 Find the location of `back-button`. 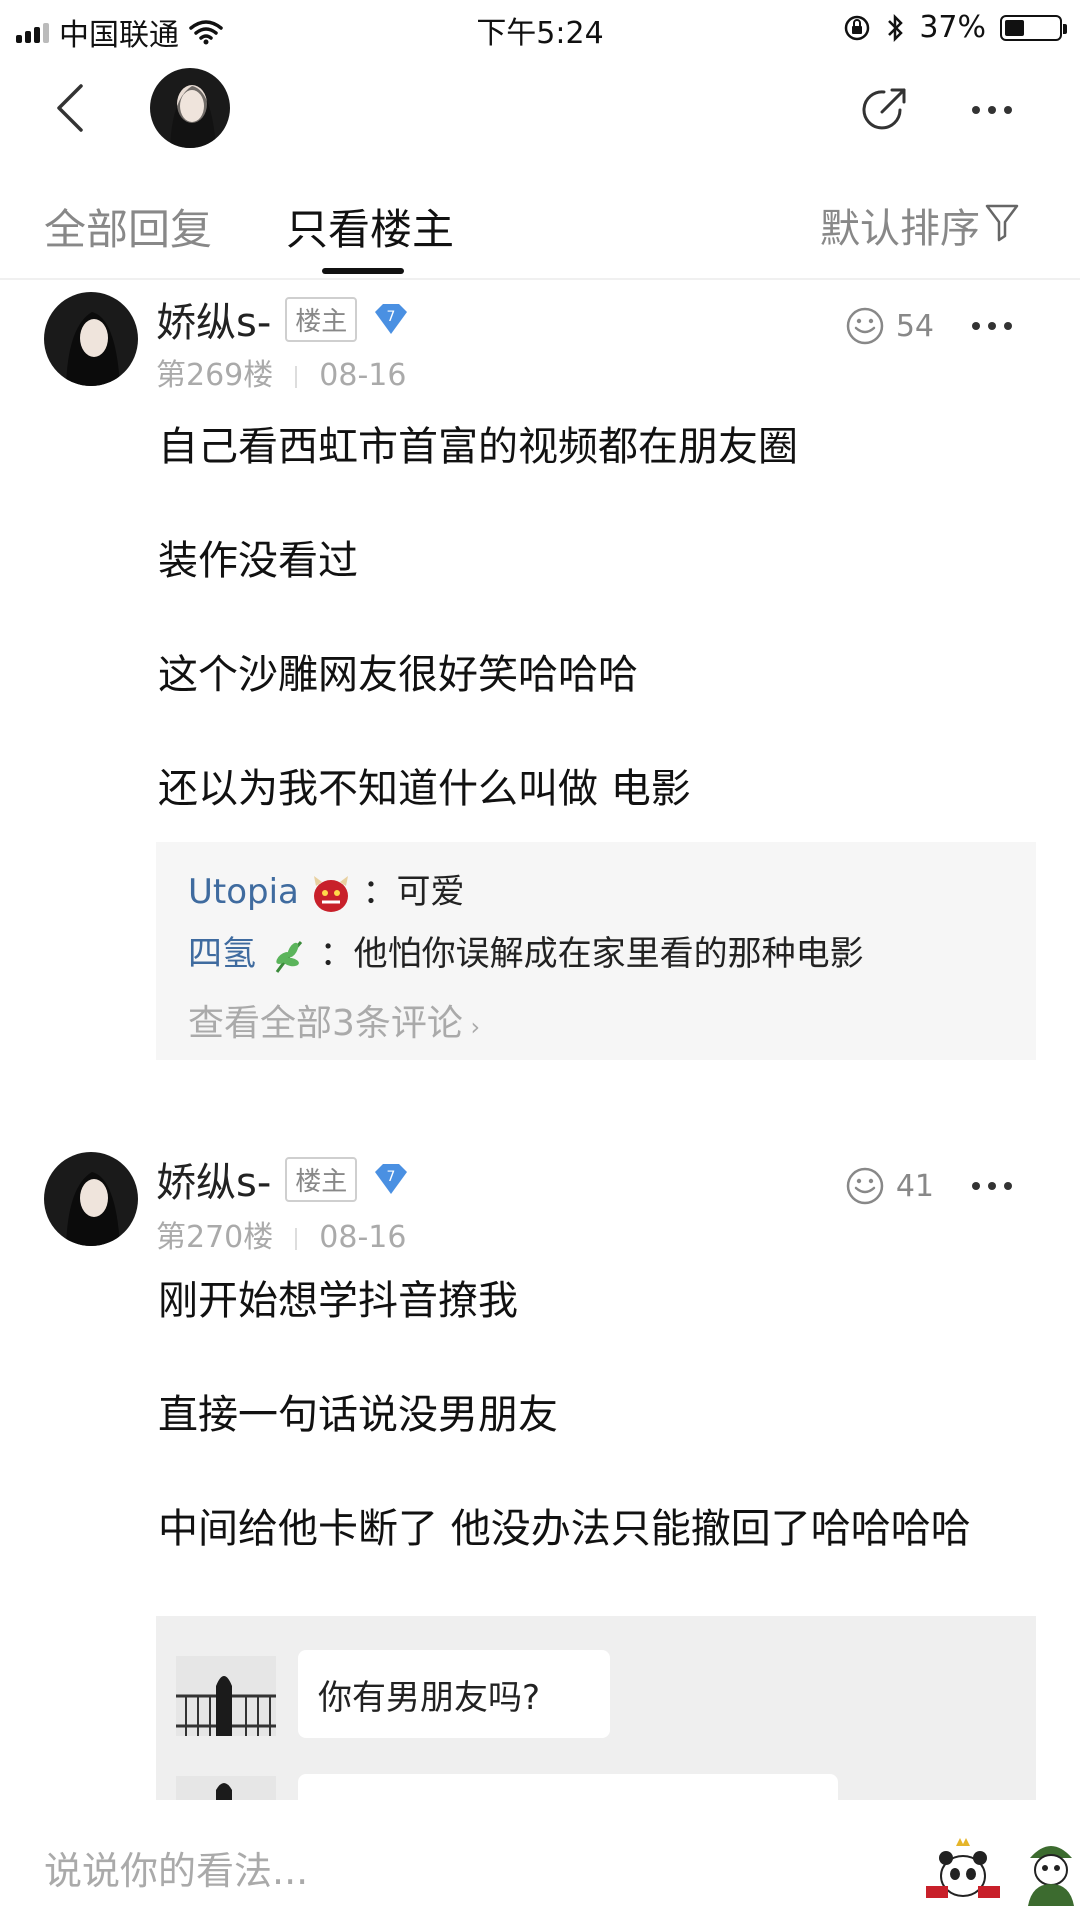

back-button is located at coordinates (70, 108).